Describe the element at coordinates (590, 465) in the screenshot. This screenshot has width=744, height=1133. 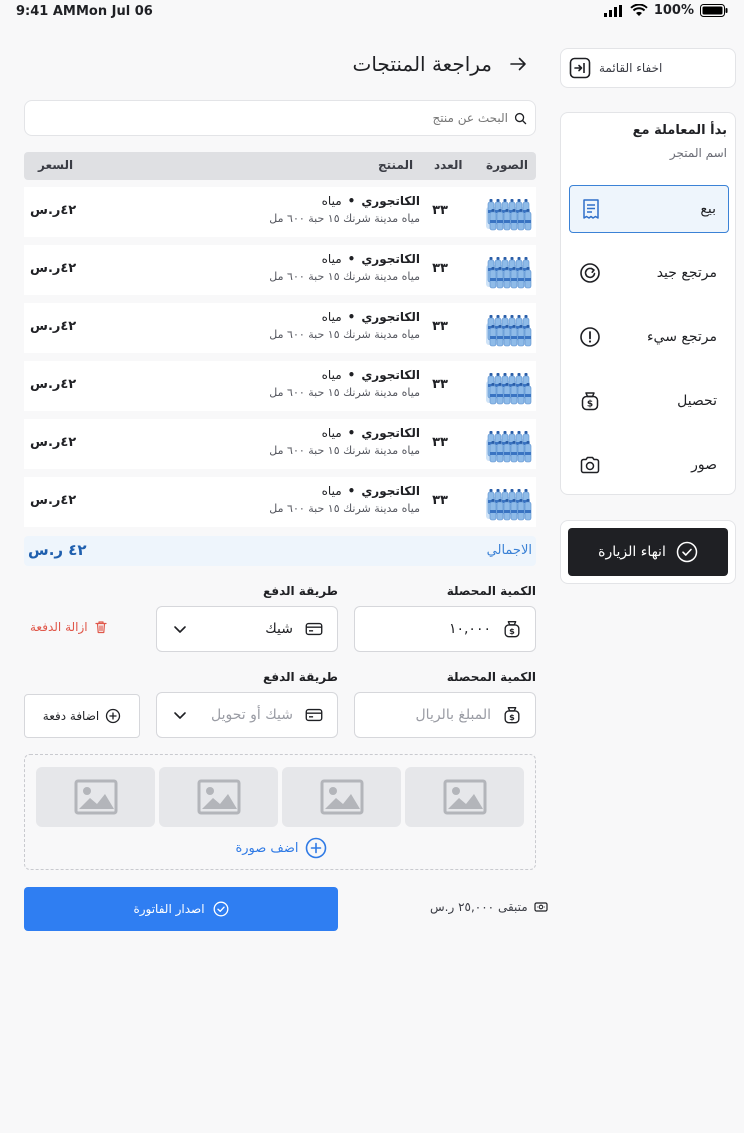
I see `camera-icon` at that location.